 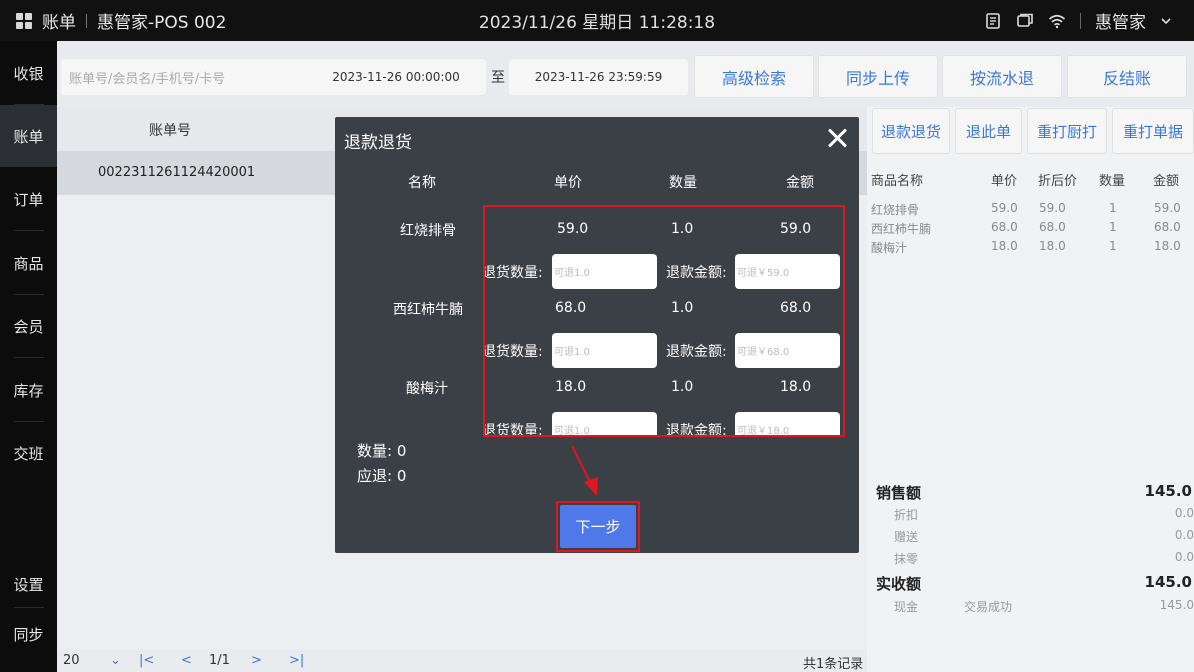 I want to click on search-placeholder: 账单号/会员名/手机号/卡号, so click(x=147, y=79).